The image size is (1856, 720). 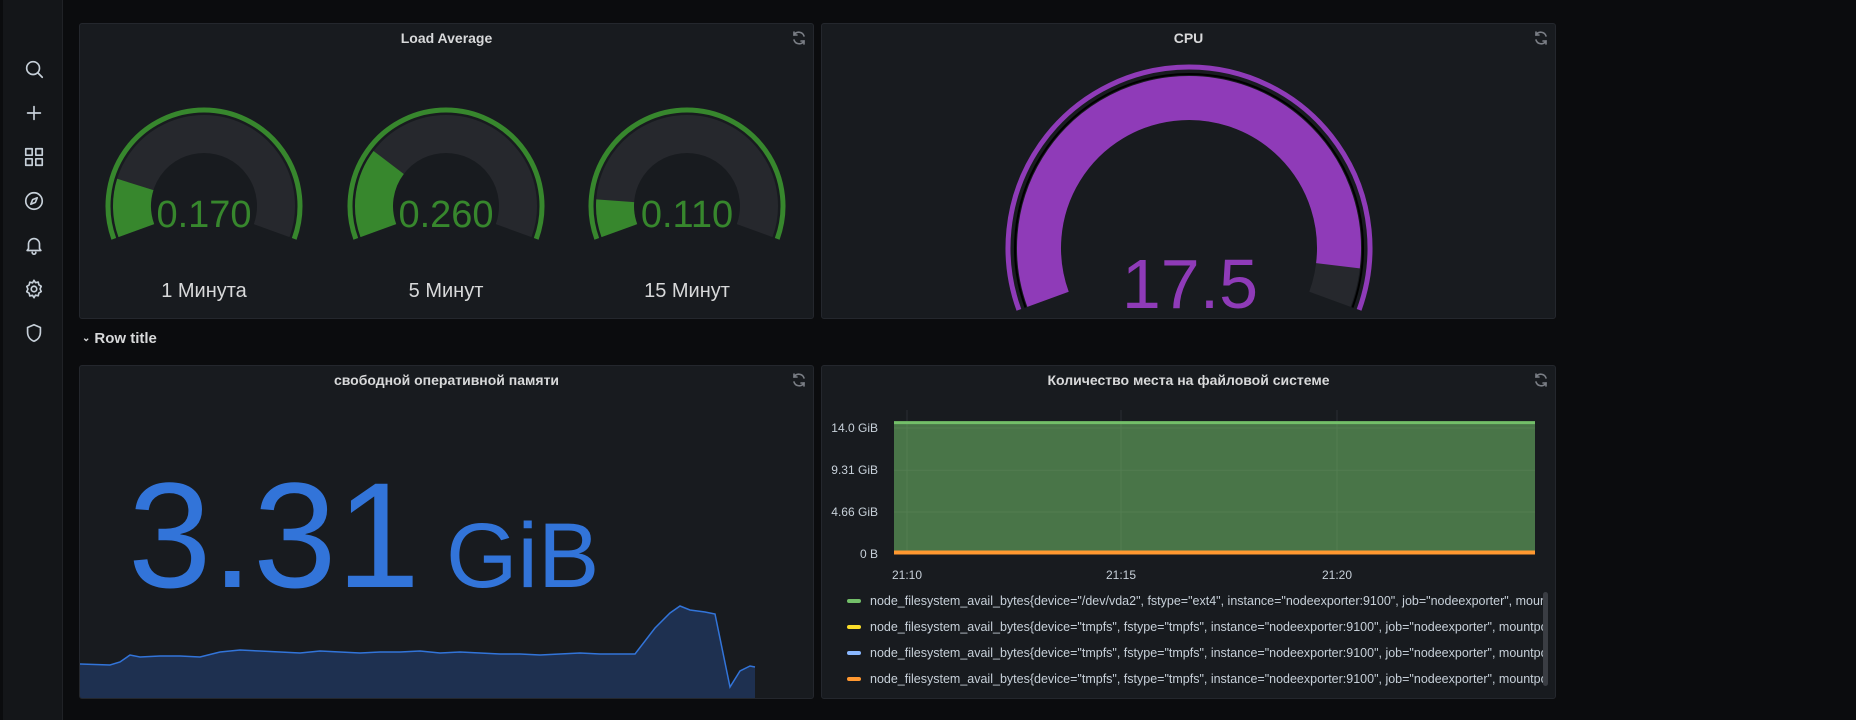 What do you see at coordinates (34, 245) in the screenshot?
I see `bell-icon` at bounding box center [34, 245].